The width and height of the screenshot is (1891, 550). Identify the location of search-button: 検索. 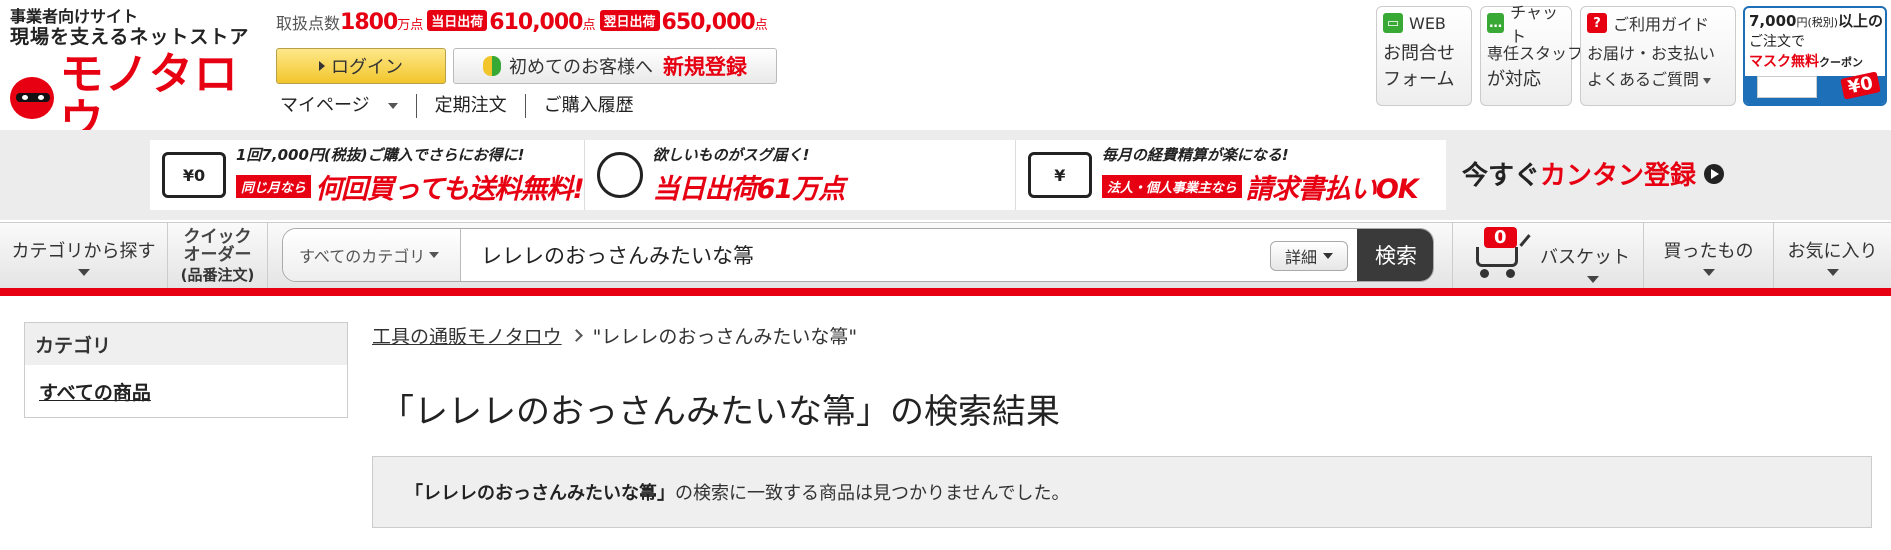
(1395, 255).